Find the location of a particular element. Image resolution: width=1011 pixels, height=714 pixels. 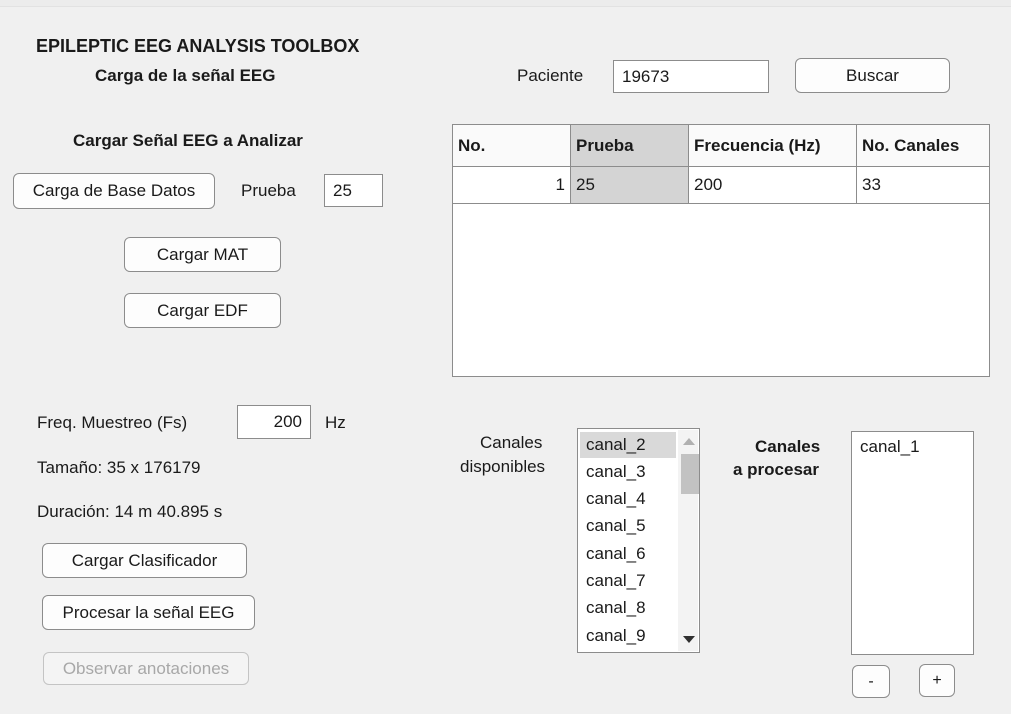

test-label: Prueba is located at coordinates (268, 190).